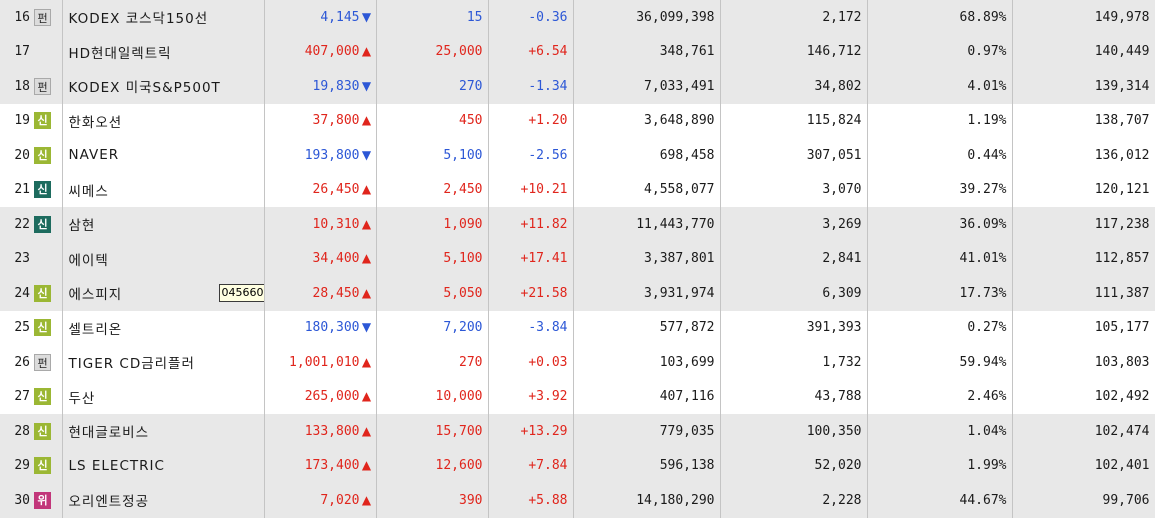  Describe the element at coordinates (940, 465) in the screenshot. I see `ratio-percent: 1.99%` at that location.